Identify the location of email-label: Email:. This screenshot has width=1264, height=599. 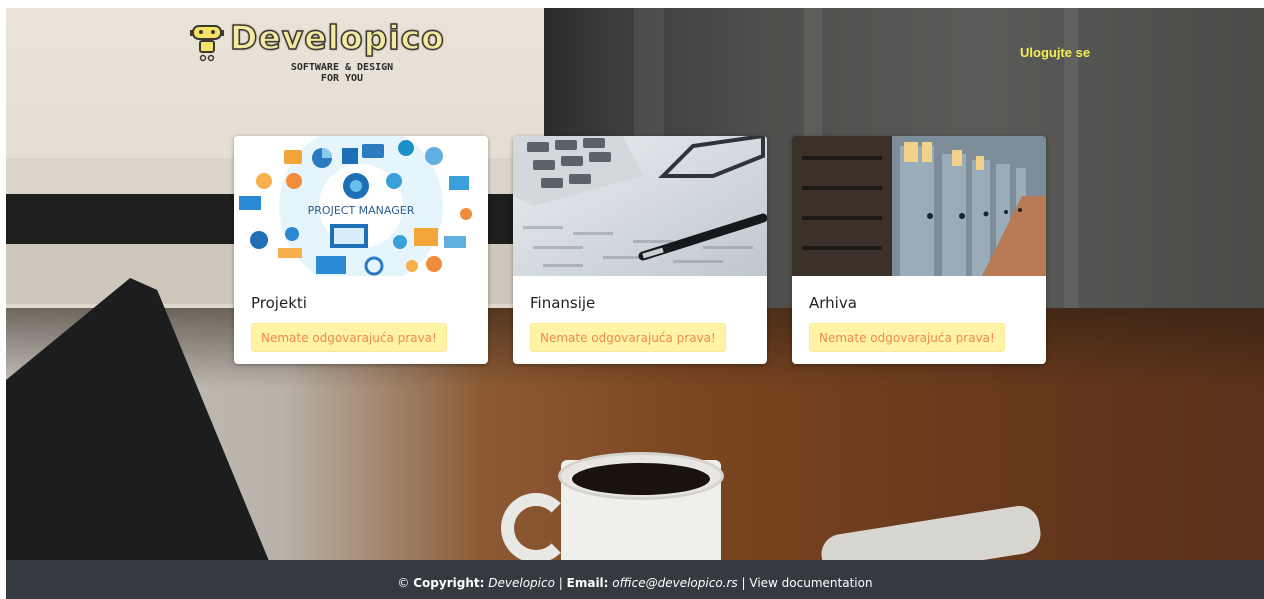
(587, 583).